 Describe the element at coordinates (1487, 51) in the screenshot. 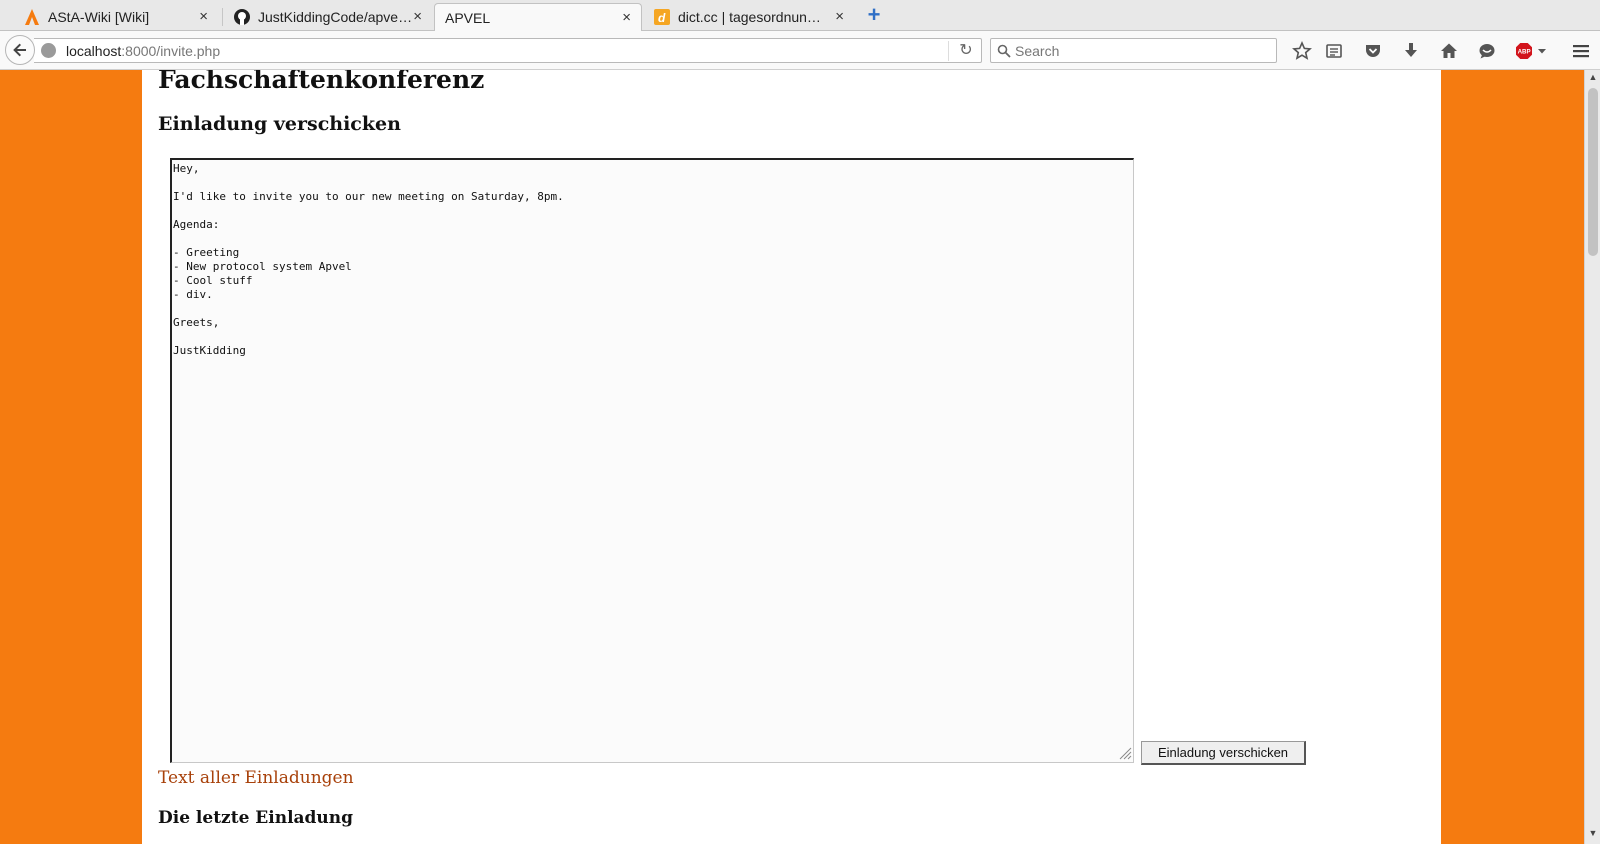

I see `chat-icon` at that location.